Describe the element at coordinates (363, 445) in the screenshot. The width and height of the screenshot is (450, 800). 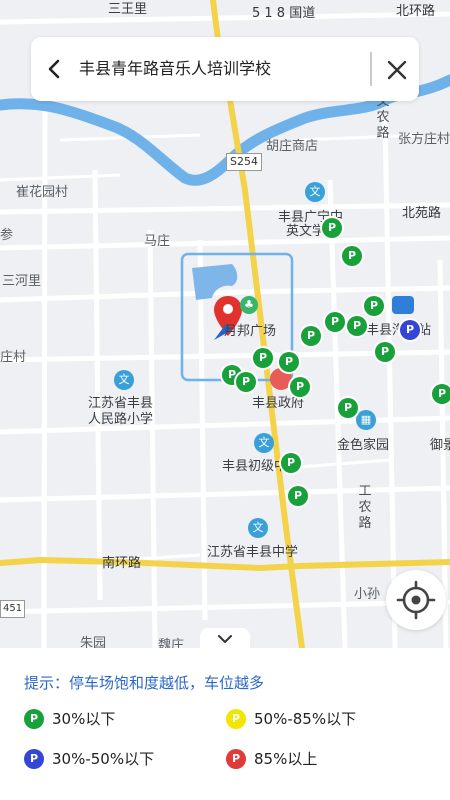
I see `map-label: 金色家园` at that location.